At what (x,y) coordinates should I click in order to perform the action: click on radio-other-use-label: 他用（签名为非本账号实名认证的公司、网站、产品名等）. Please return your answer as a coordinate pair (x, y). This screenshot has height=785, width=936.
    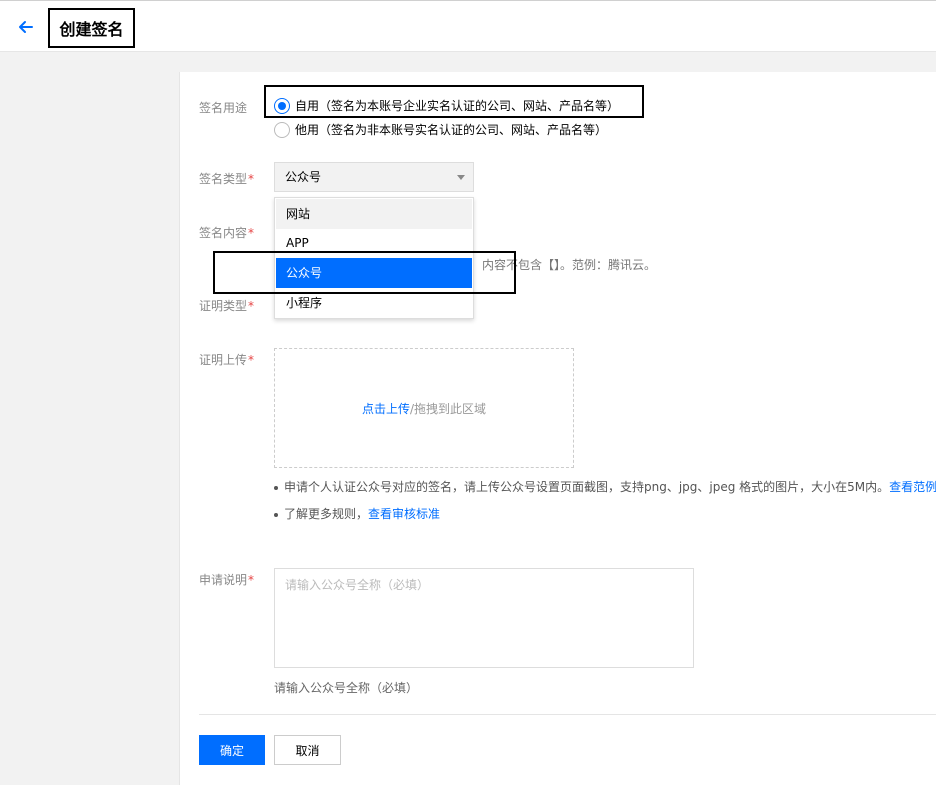
    Looking at the image, I should click on (451, 130).